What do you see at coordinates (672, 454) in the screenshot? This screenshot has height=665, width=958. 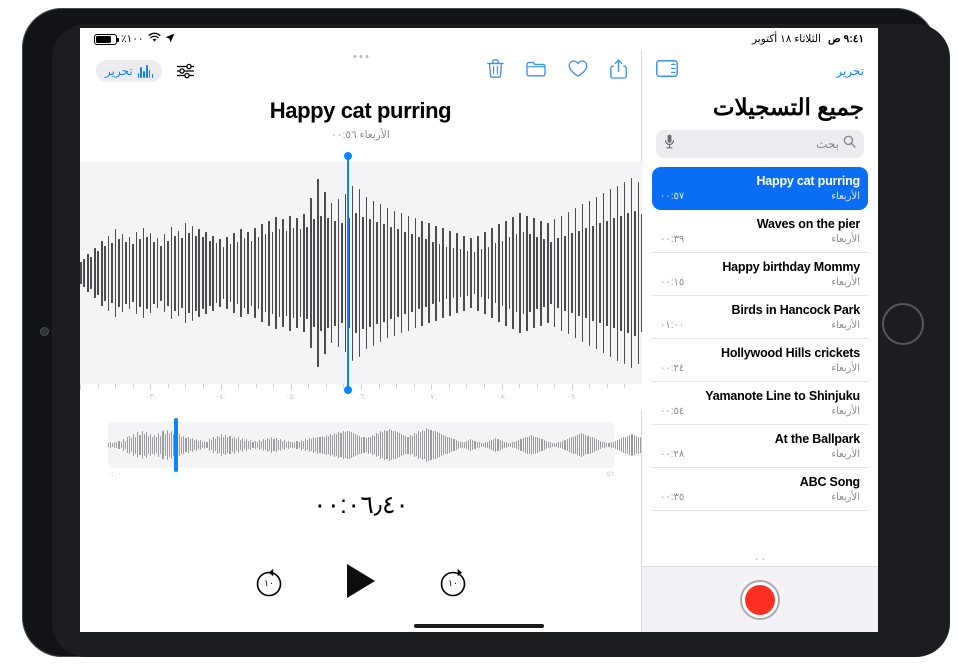 I see `recording-duration: ٠٠:٢٨` at bounding box center [672, 454].